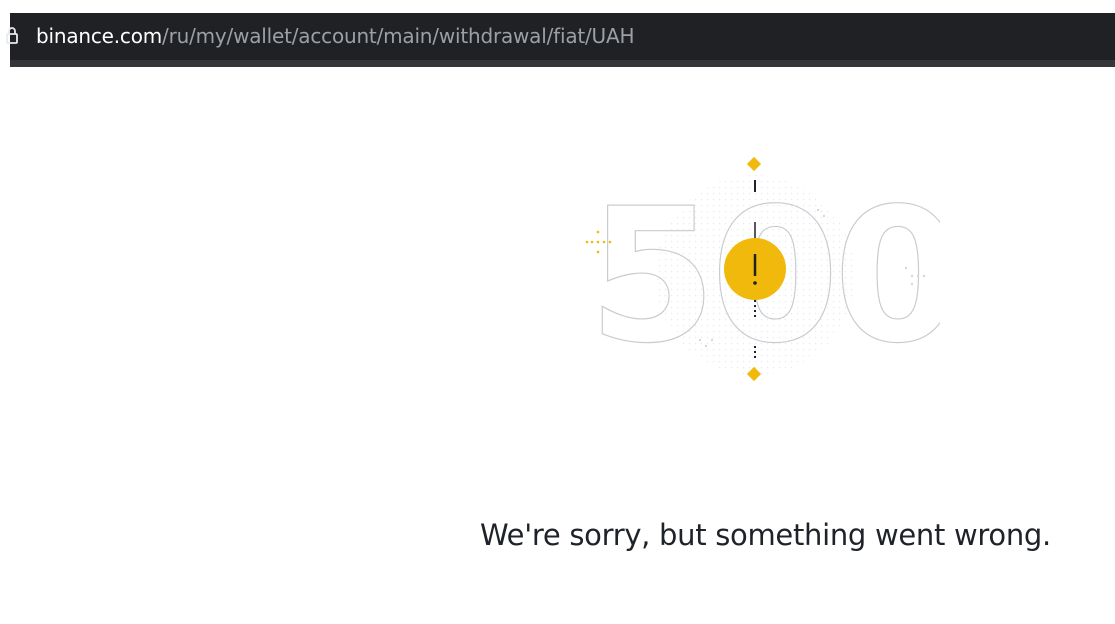 This screenshot has height=624, width=1115. Describe the element at coordinates (771, 270) in the screenshot. I see `error-500-illustration: 500` at that location.